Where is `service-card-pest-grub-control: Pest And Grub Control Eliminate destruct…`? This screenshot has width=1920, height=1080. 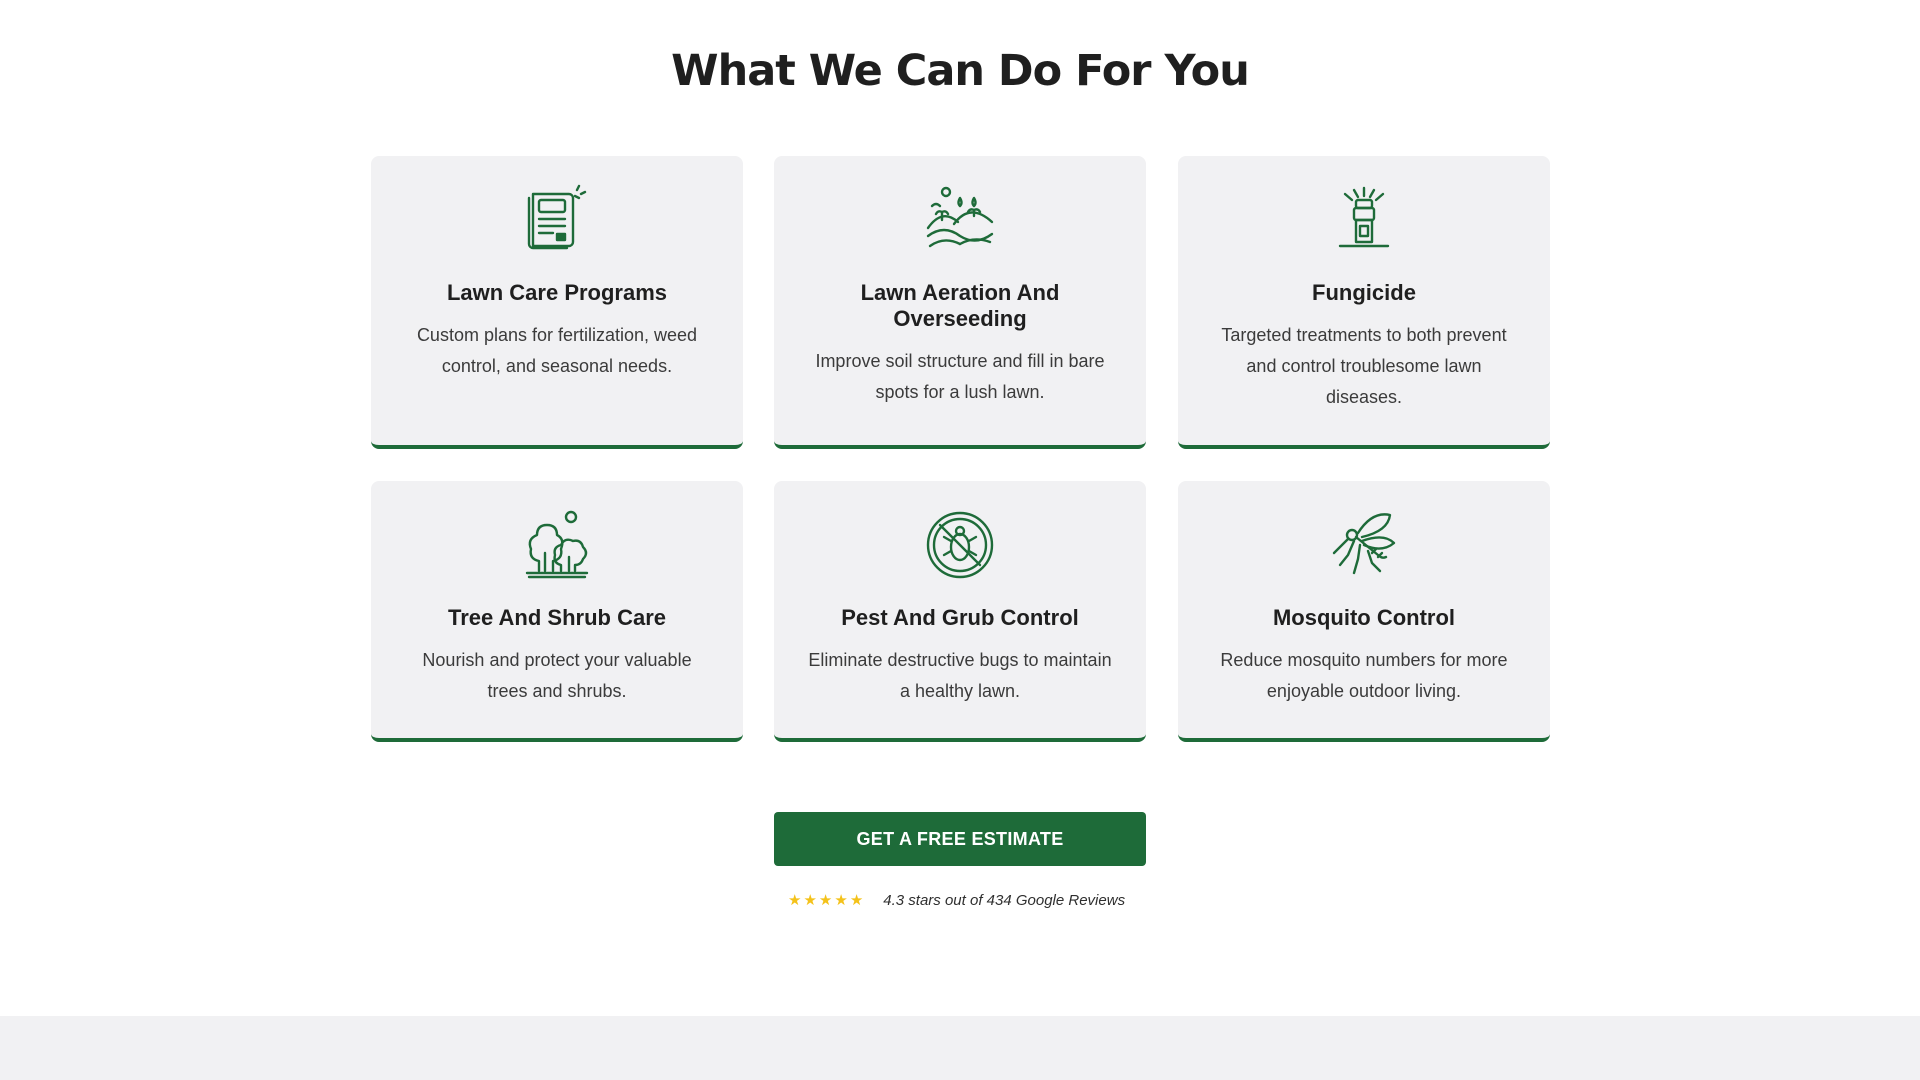 service-card-pest-grub-control: Pest And Grub Control Eliminate destruct… is located at coordinates (960, 611).